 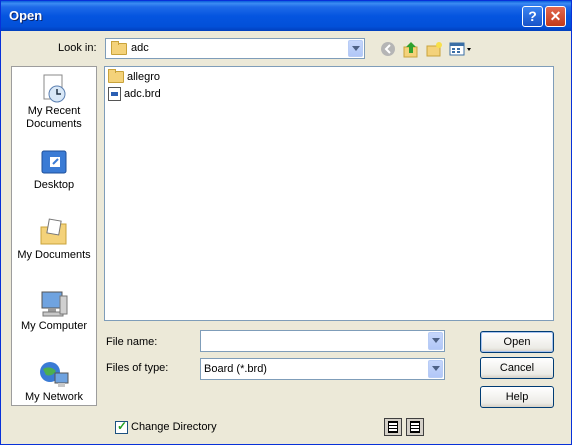 What do you see at coordinates (142, 94) in the screenshot?
I see `file-name: adc.brd` at bounding box center [142, 94].